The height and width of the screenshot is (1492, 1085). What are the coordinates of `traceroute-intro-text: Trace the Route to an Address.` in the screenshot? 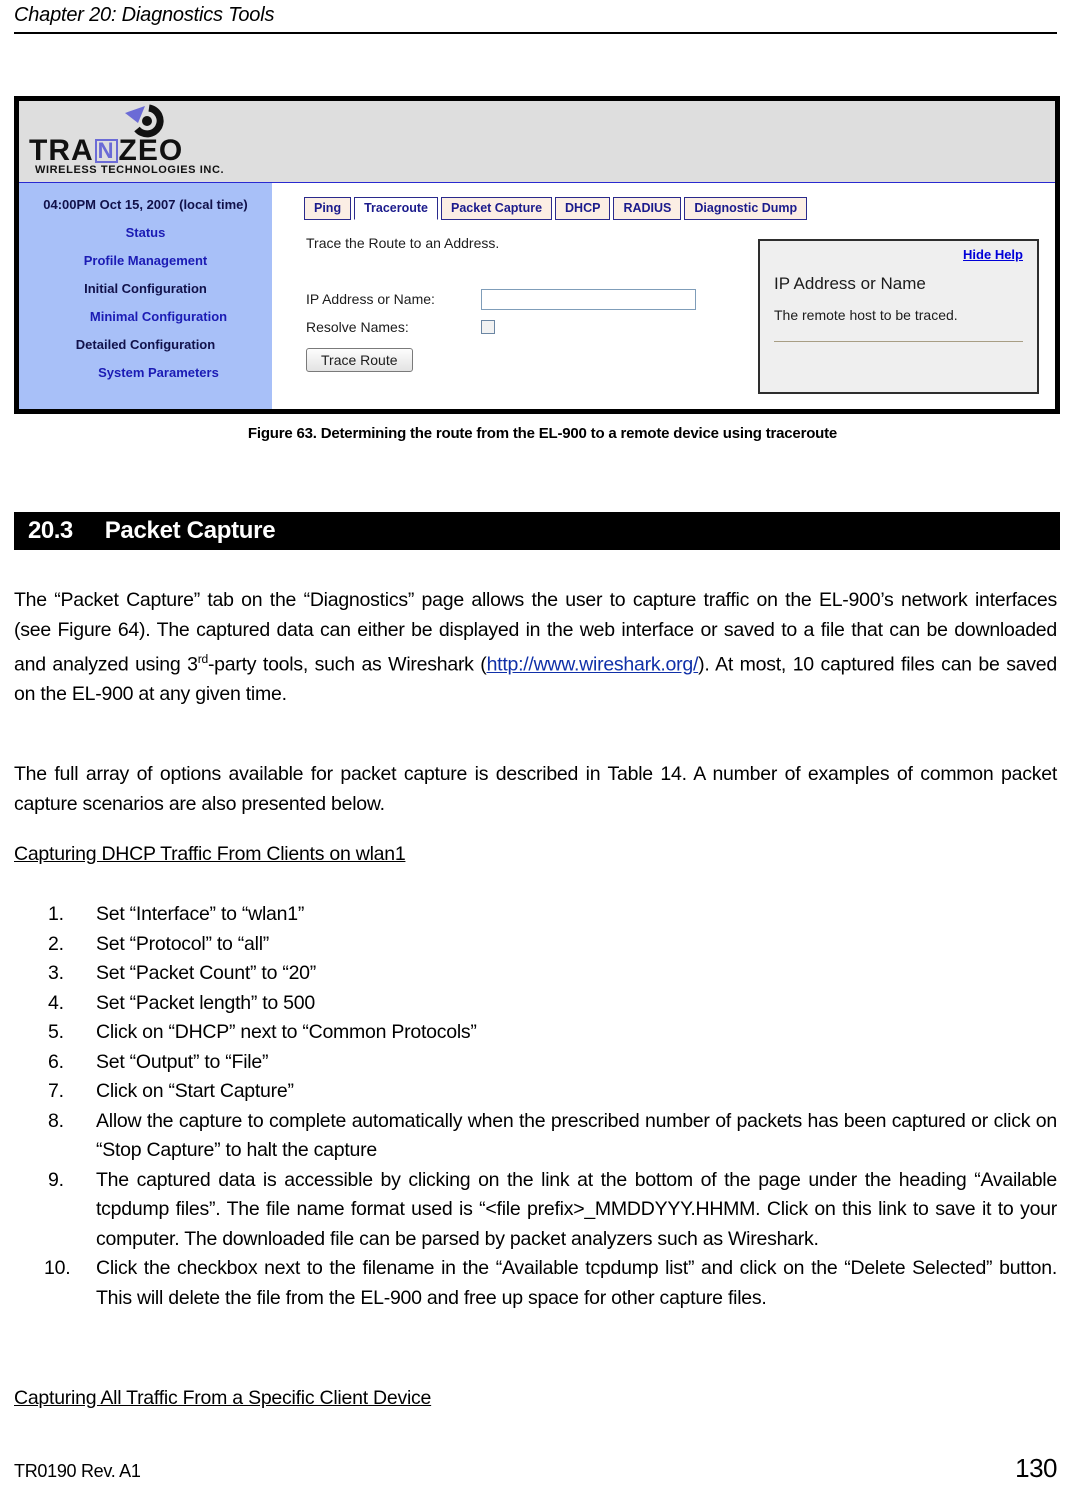 It's located at (403, 243).